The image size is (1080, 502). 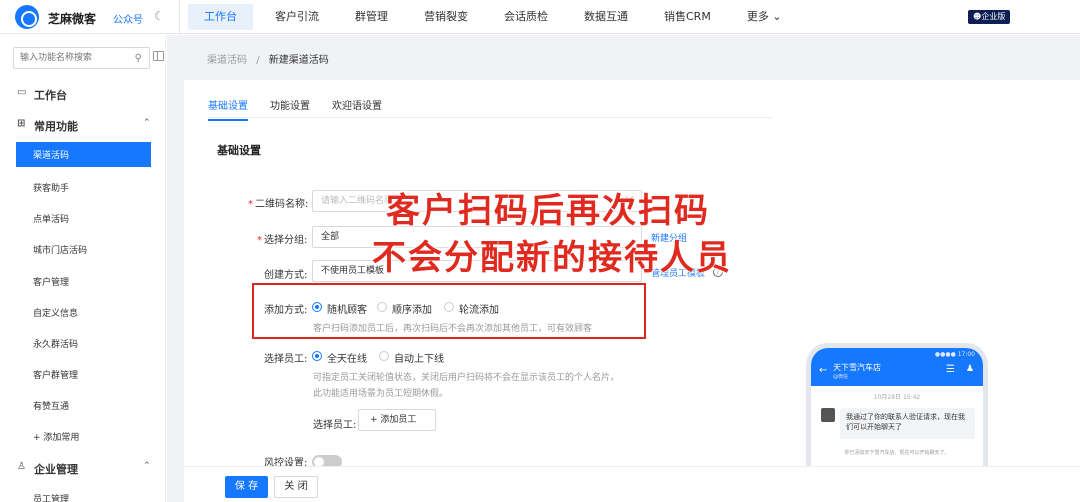 What do you see at coordinates (282, 240) in the screenshot?
I see `group-label: * 选择分组:` at bounding box center [282, 240].